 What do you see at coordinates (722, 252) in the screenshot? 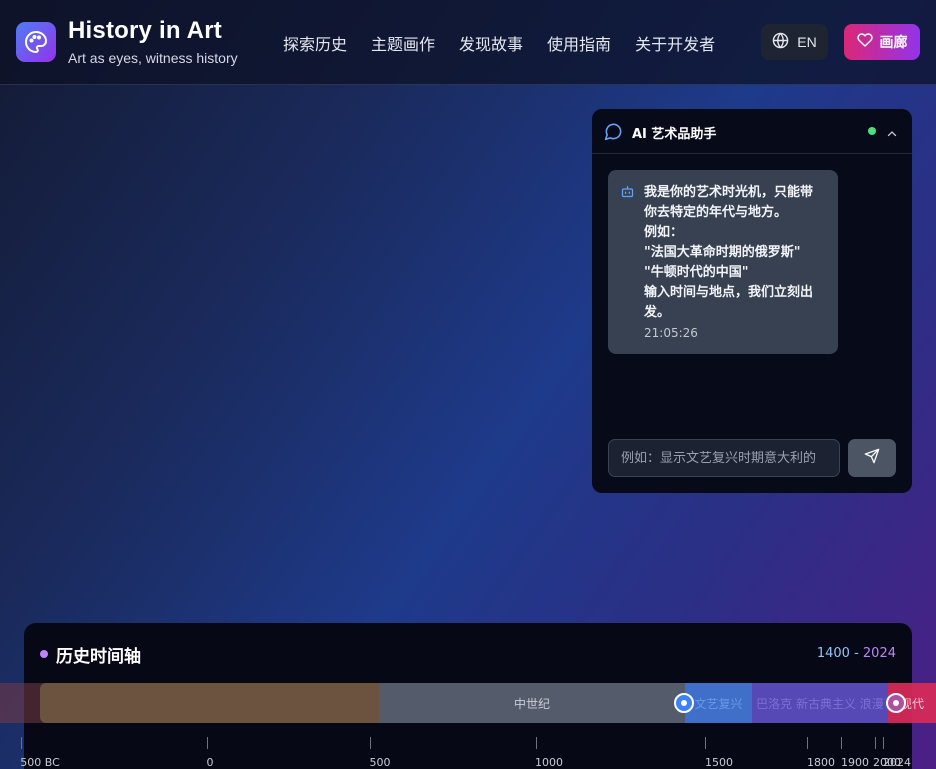
I see `message-line: "法国大革命时期的俄罗斯"` at bounding box center [722, 252].